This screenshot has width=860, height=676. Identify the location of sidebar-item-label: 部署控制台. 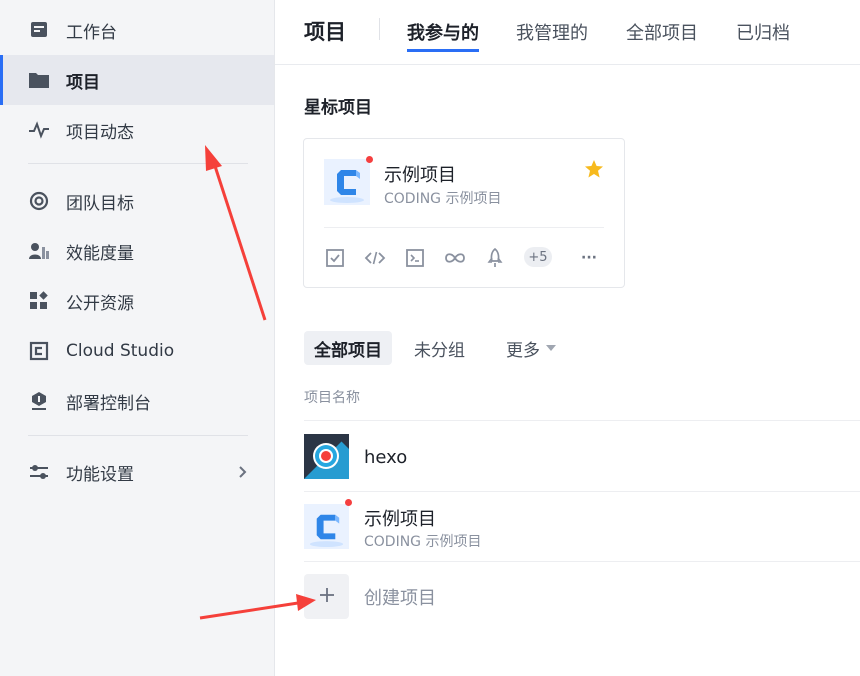
(108, 403).